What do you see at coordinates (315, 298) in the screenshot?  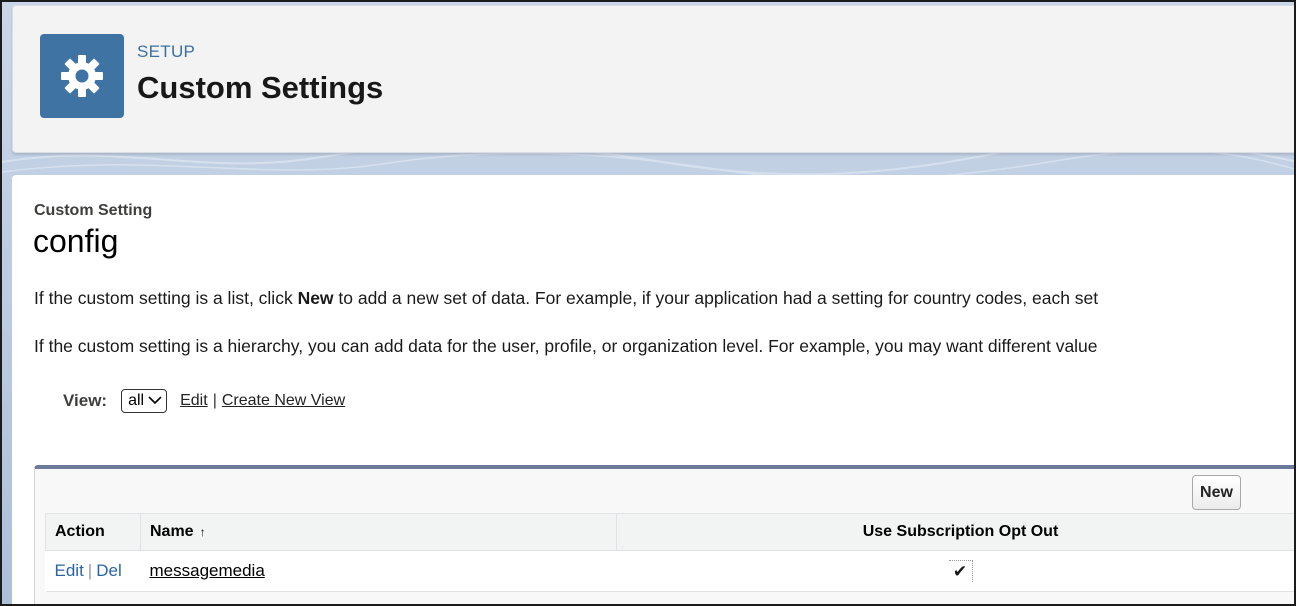 I see `description-list-bold: New` at bounding box center [315, 298].